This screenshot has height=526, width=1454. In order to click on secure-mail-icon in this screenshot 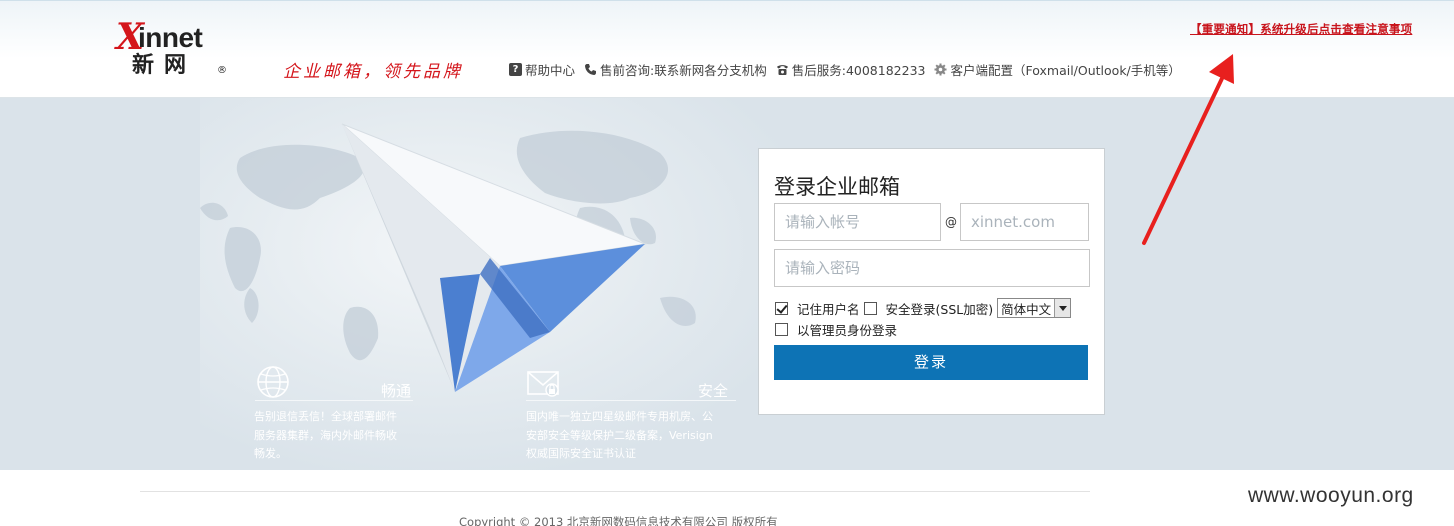, I will do `click(543, 384)`.